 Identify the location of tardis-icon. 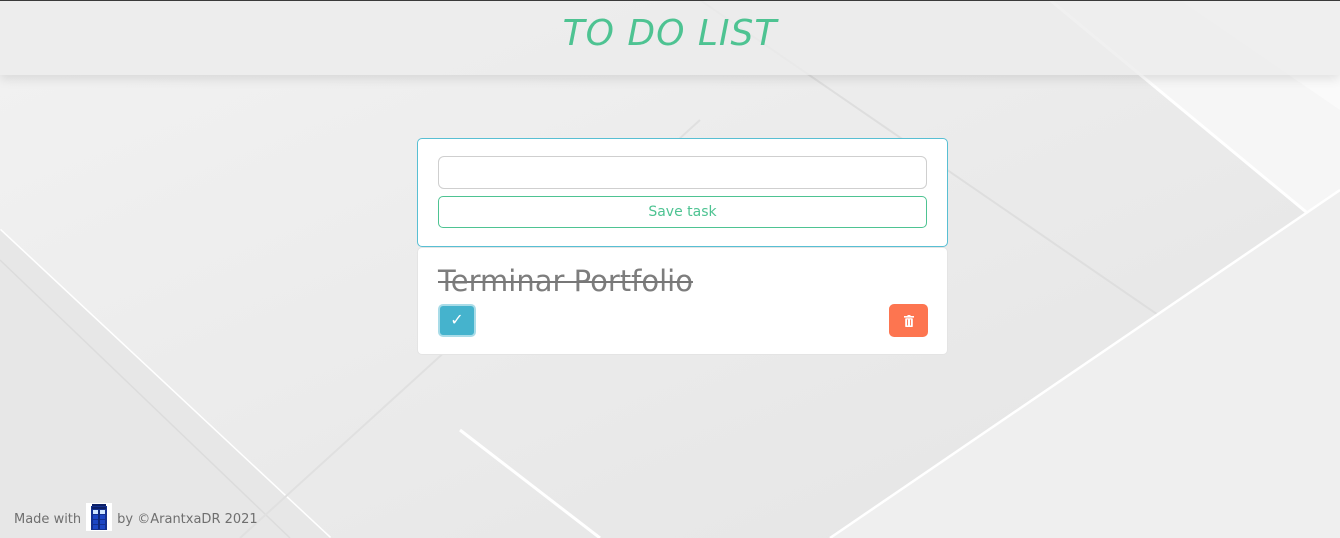
(99, 519).